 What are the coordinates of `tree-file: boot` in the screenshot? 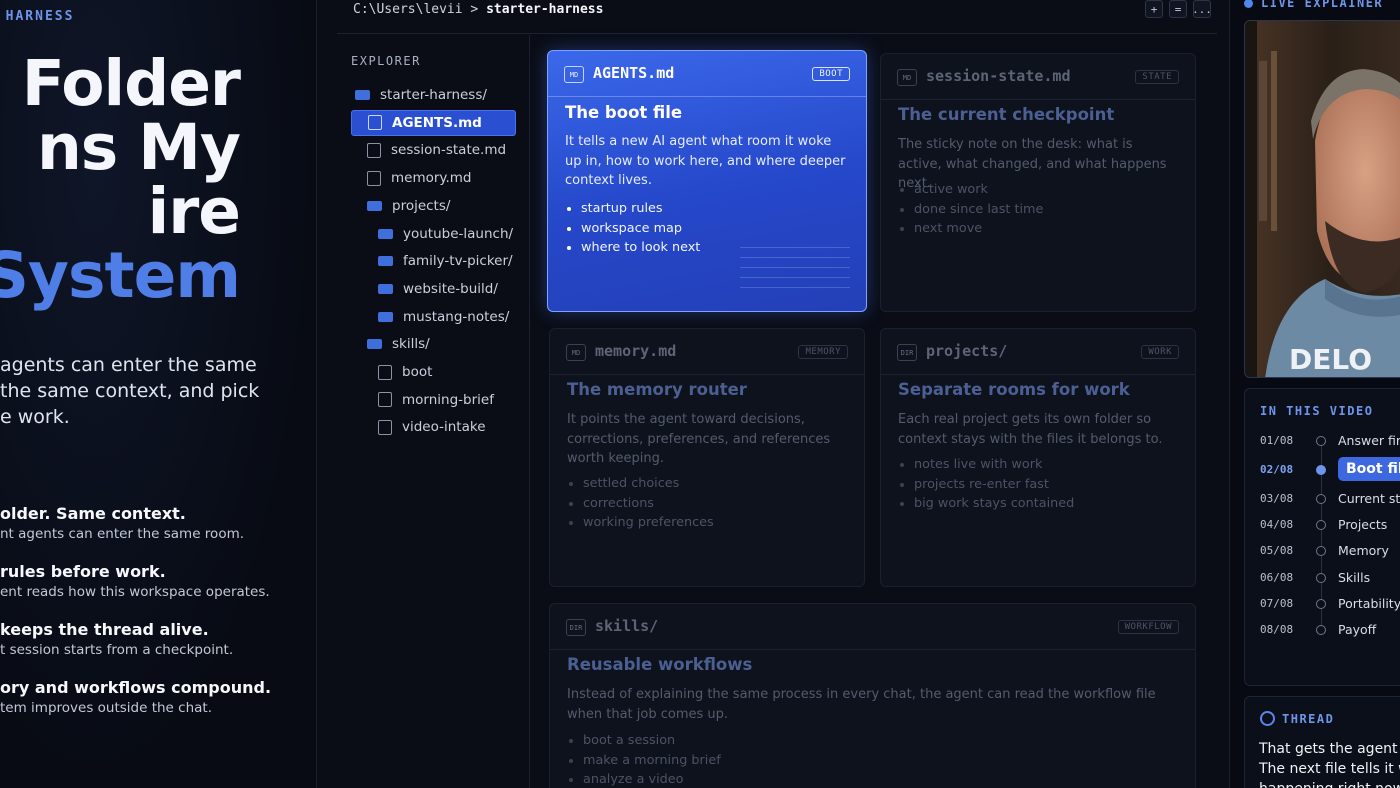 It's located at (405, 372).